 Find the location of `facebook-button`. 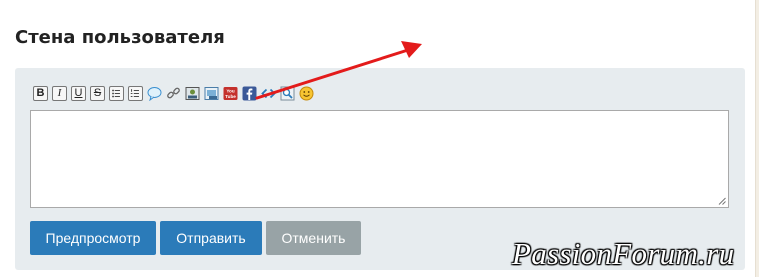

facebook-button is located at coordinates (249, 93).